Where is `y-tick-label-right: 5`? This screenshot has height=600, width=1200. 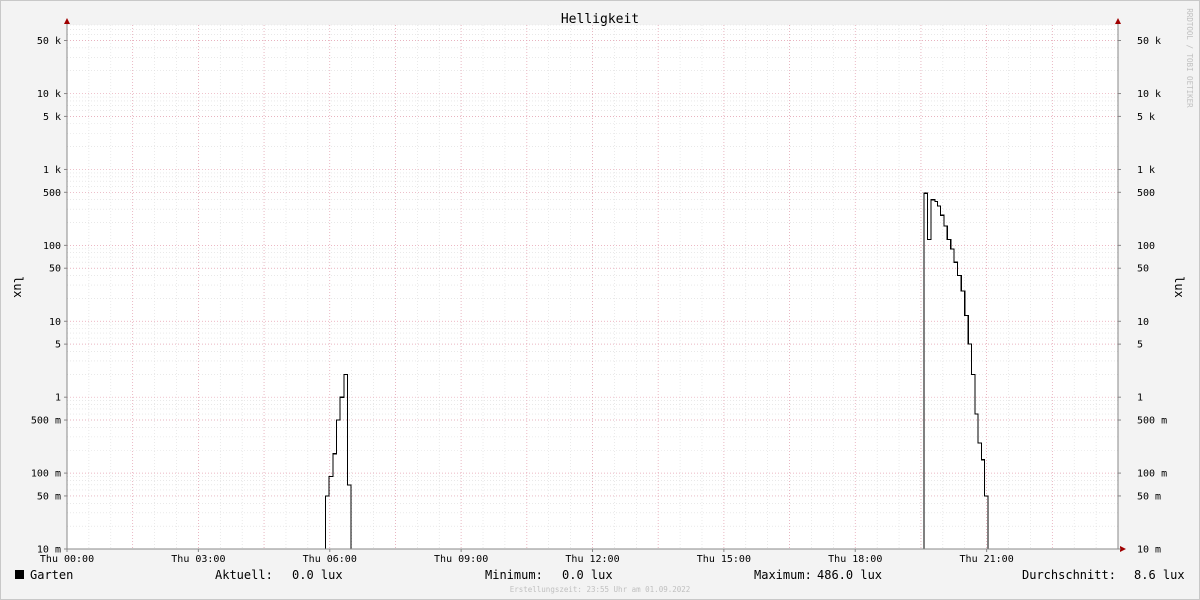
y-tick-label-right: 5 is located at coordinates (1140, 345).